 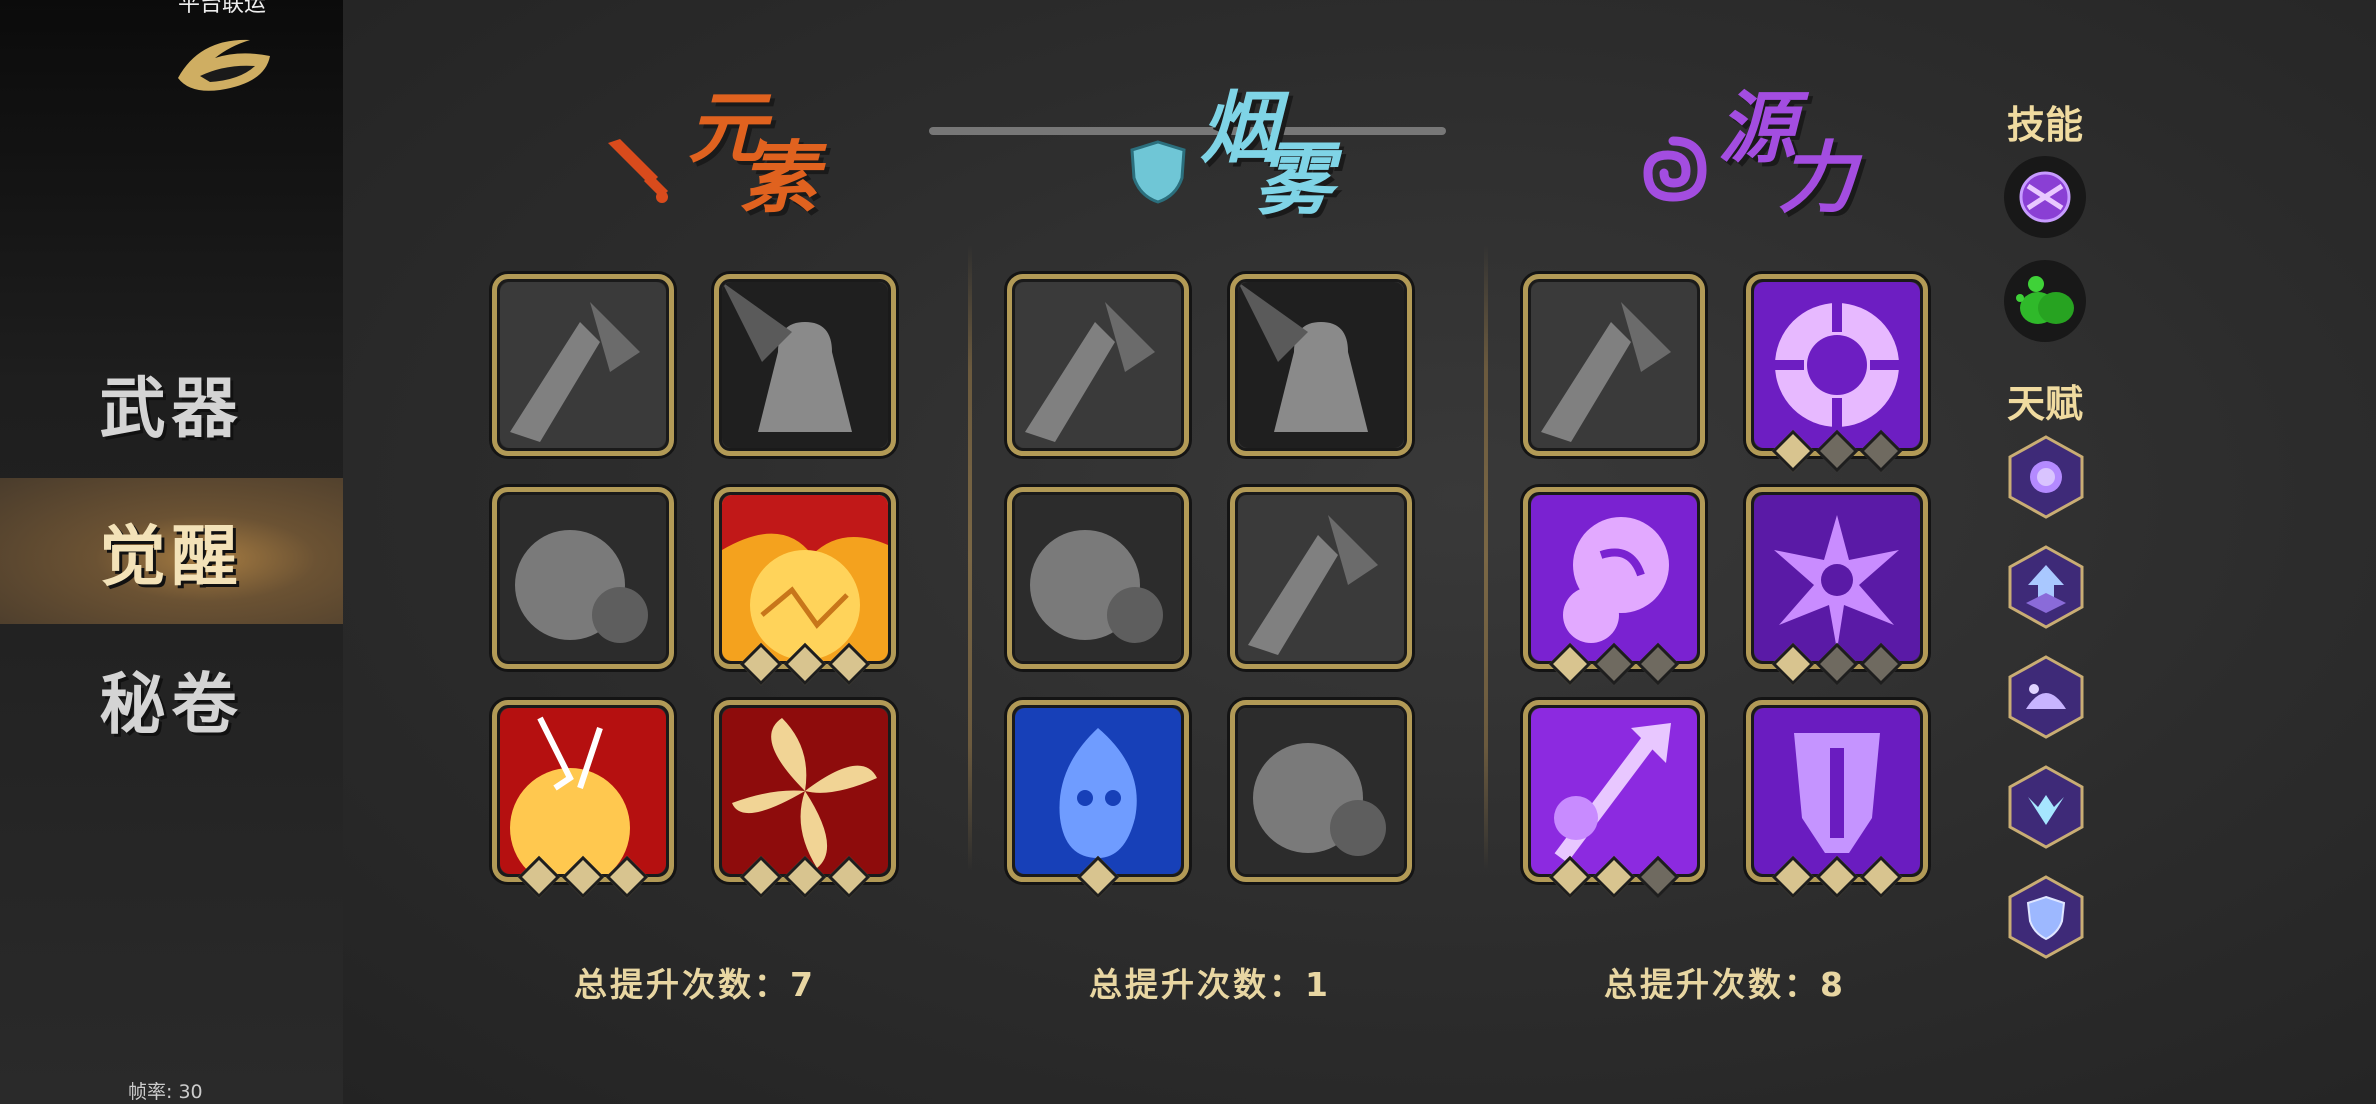 I want to click on total-upgrades-smoke: 总提升次数：1, so click(x=1210, y=984).